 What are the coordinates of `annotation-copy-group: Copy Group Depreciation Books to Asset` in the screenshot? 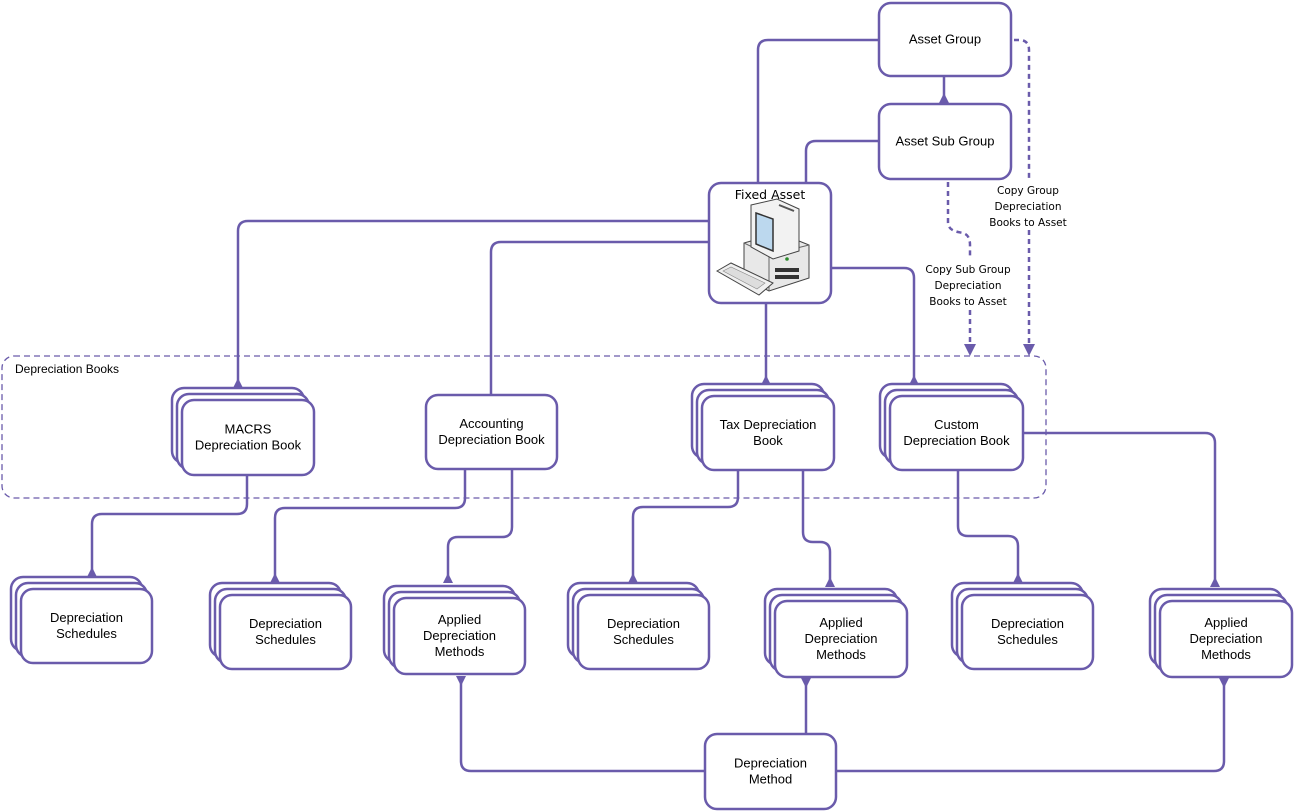 It's located at (1028, 207).